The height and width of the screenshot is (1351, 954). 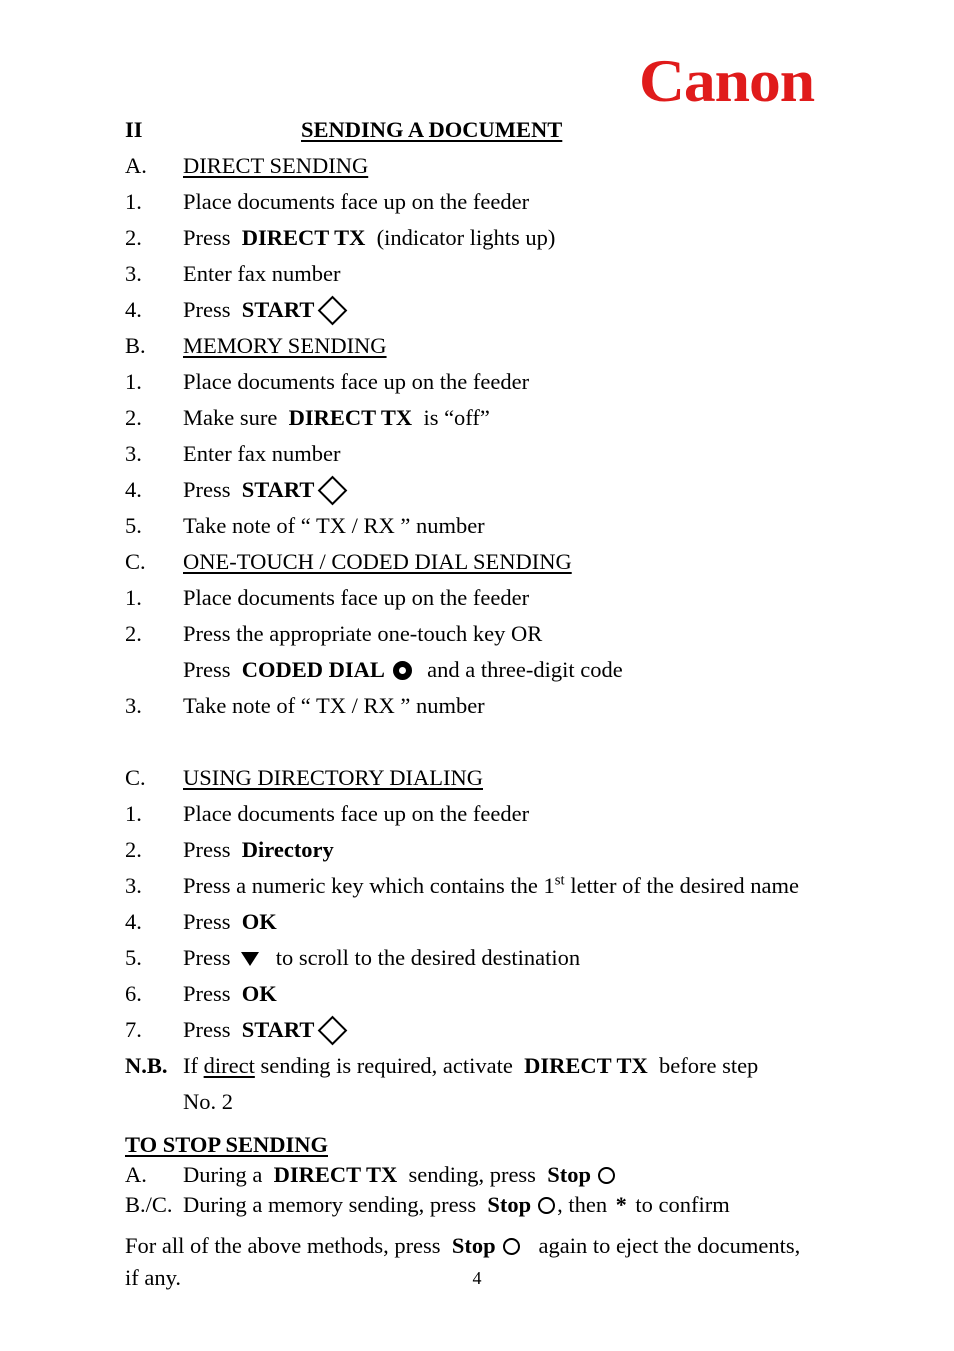 I want to click on step-marker: 6., so click(x=133, y=993).